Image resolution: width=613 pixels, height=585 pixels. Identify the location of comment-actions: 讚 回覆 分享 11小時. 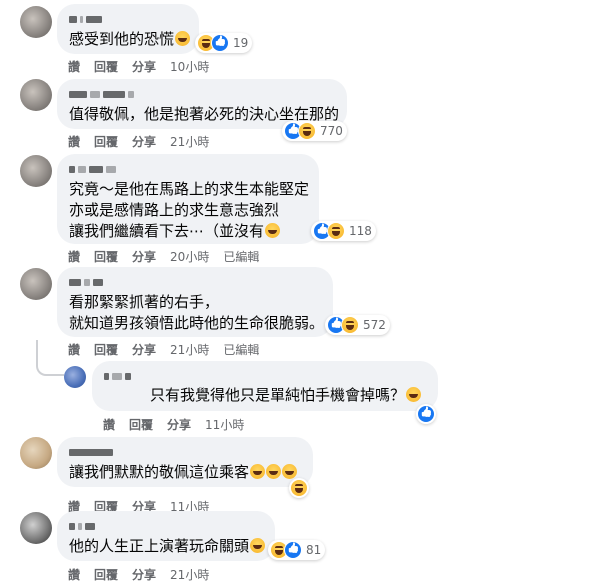
(180, 424).